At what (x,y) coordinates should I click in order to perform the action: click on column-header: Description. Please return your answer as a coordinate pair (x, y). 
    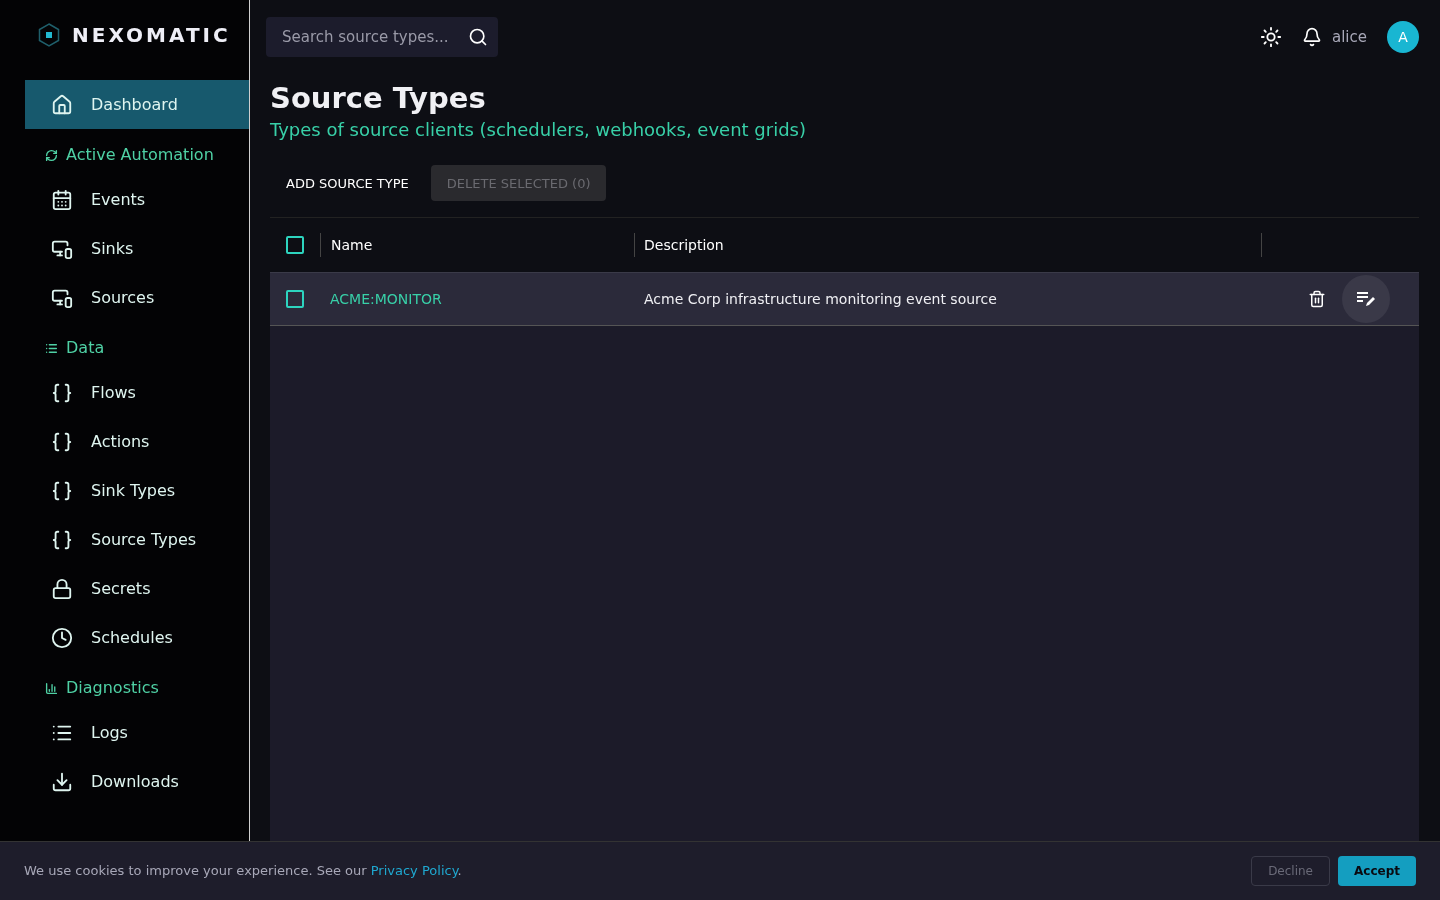
    Looking at the image, I should click on (684, 245).